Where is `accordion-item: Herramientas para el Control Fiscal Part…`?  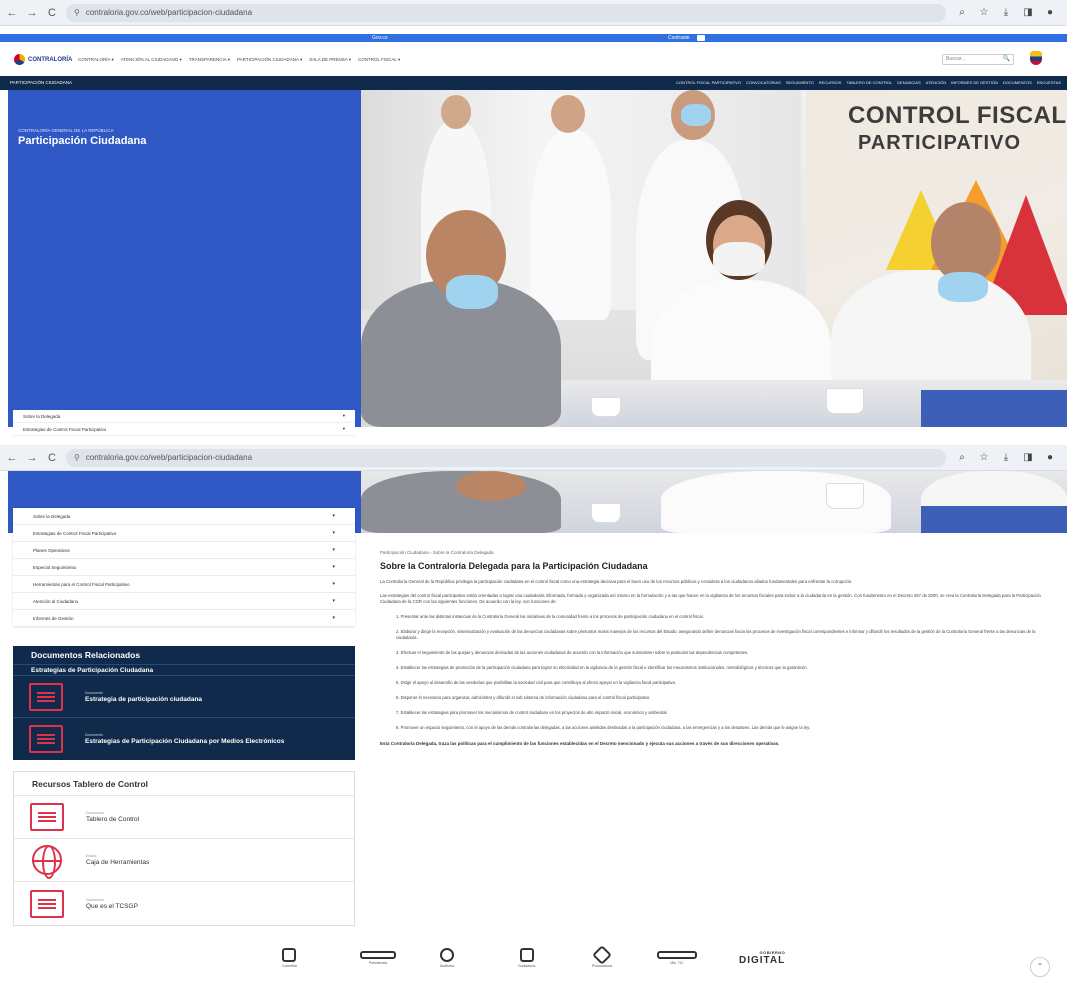 accordion-item: Herramientas para el Control Fiscal Part… is located at coordinates (184, 584).